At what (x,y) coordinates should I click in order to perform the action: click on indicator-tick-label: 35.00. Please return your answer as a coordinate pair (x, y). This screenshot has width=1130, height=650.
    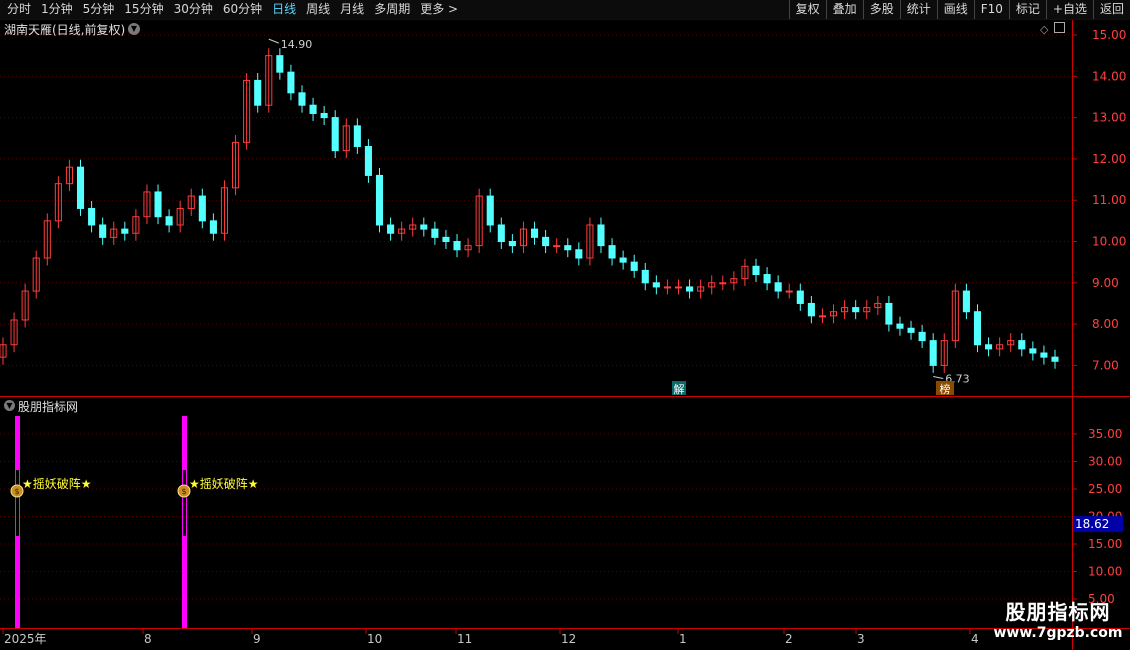
    Looking at the image, I should click on (1105, 434).